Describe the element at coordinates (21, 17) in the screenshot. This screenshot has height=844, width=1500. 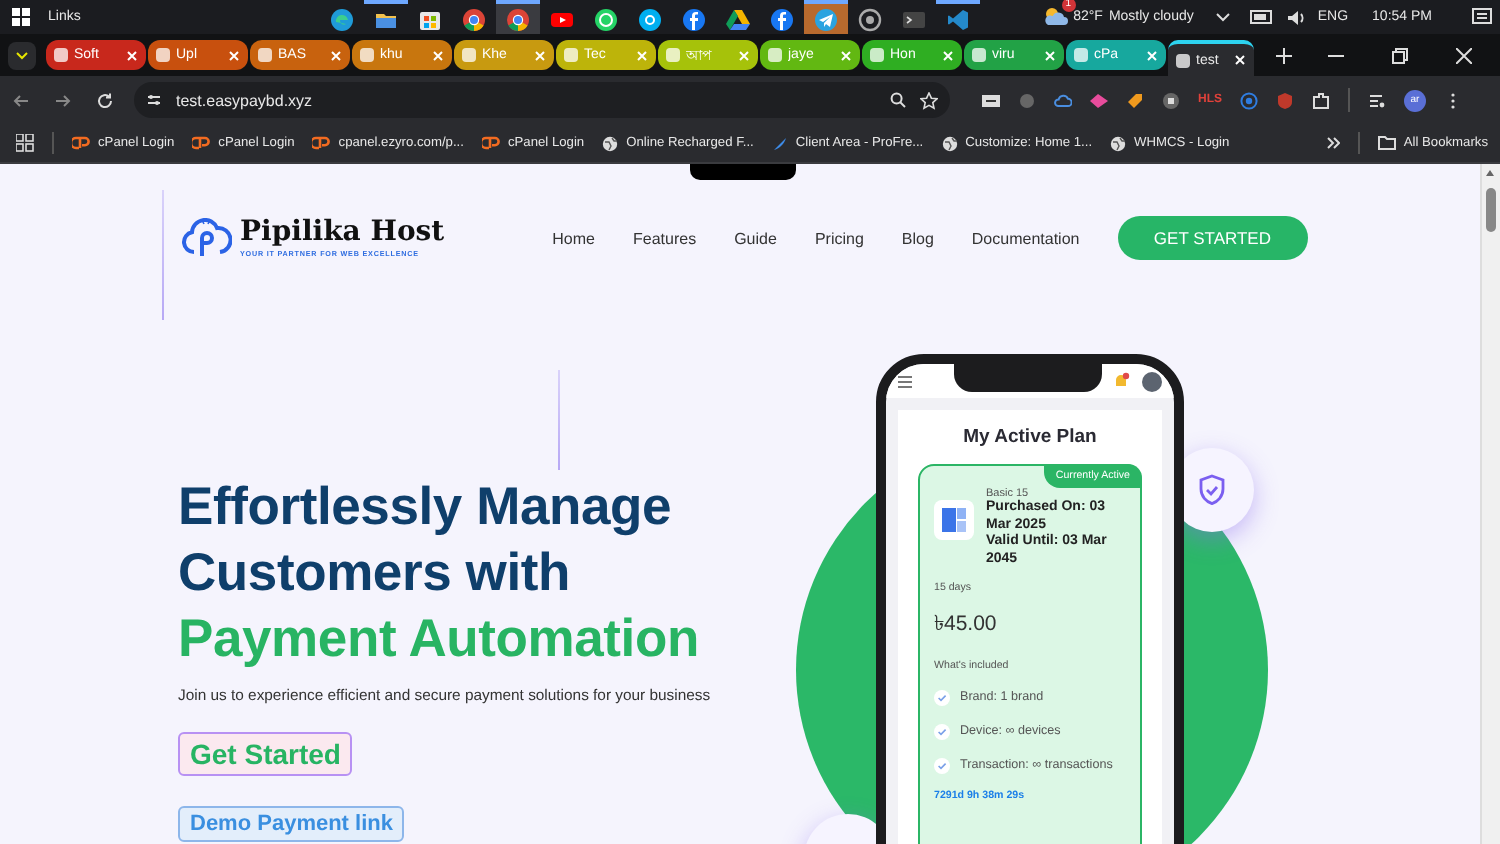
I see `windows-logo-icon` at that location.